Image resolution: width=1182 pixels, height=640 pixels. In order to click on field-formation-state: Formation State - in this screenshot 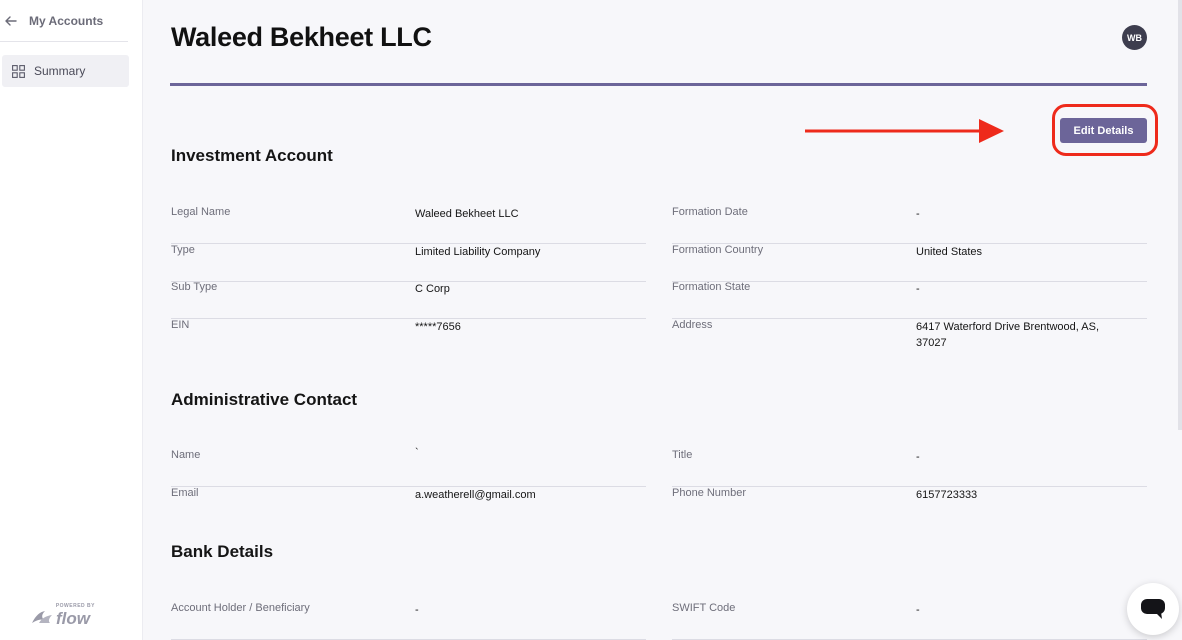, I will do `click(909, 300)`.